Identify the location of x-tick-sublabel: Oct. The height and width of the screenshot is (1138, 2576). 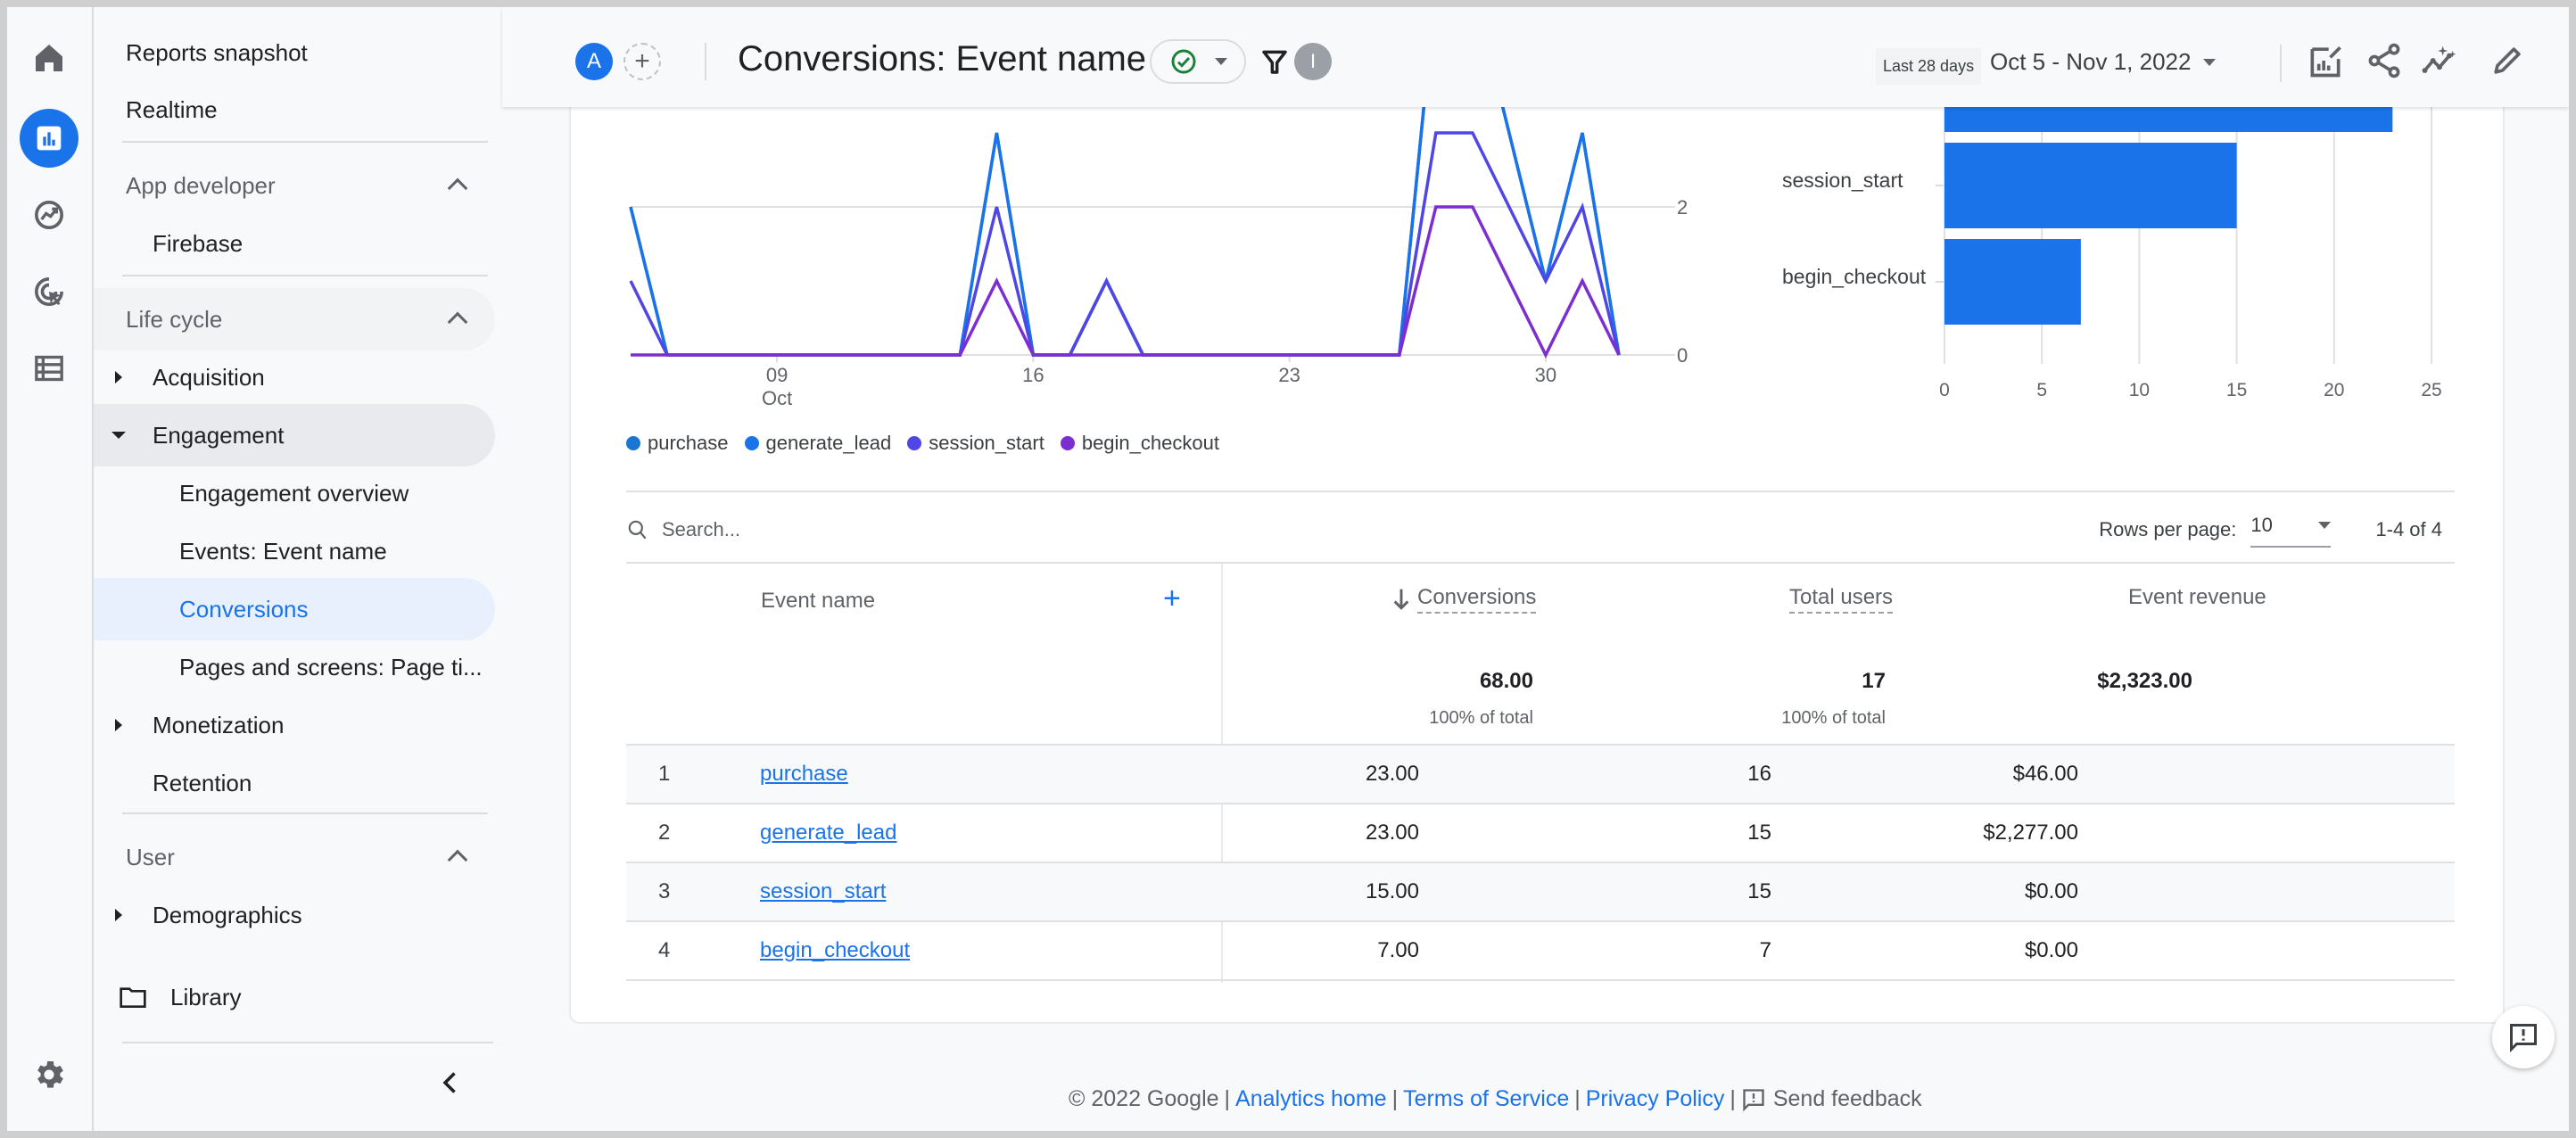
(777, 398).